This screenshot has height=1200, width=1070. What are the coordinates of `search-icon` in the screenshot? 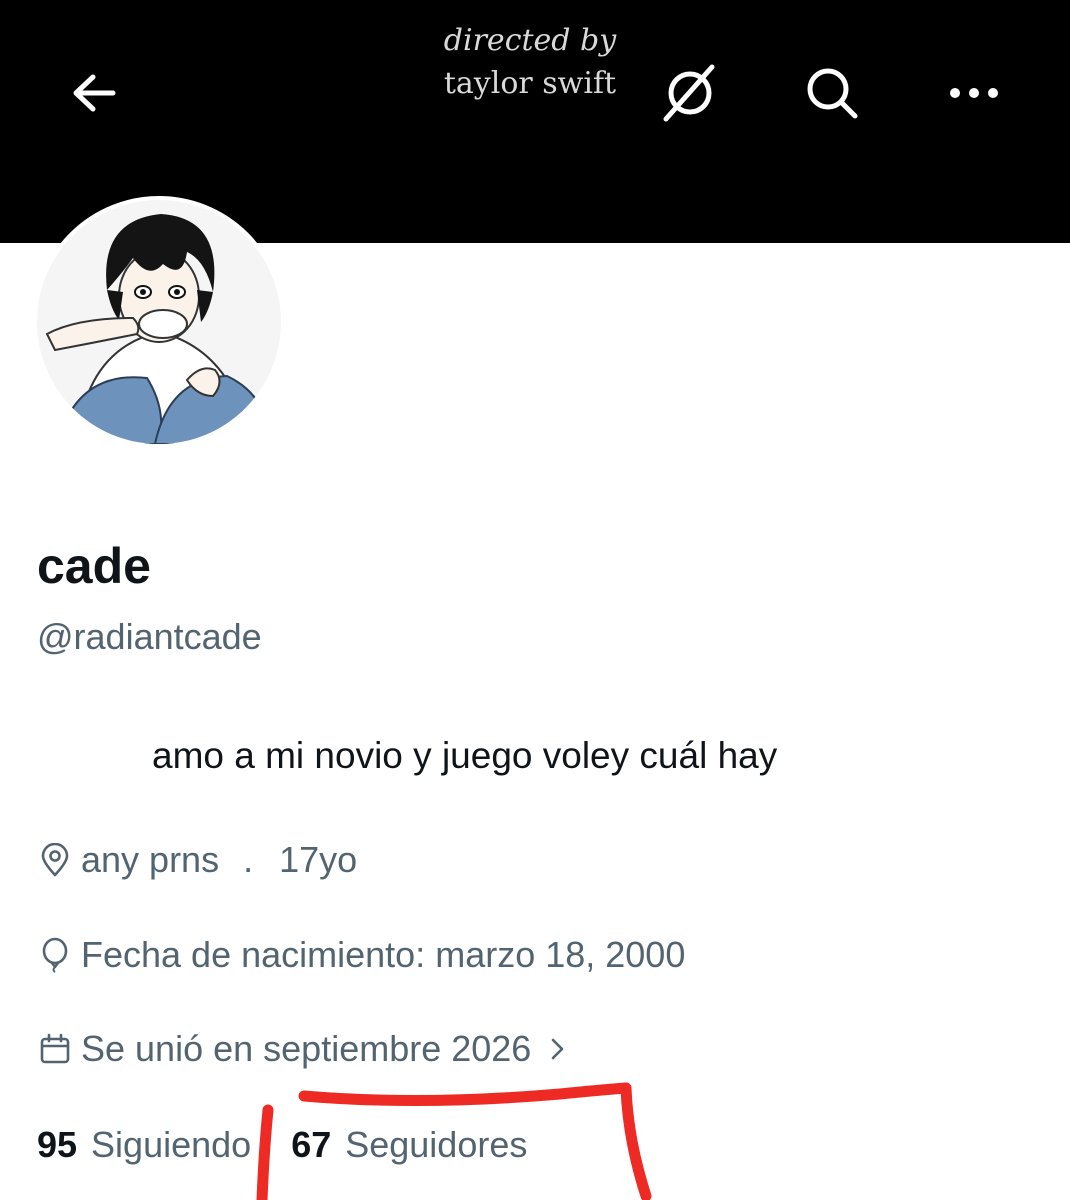 It's located at (832, 93).